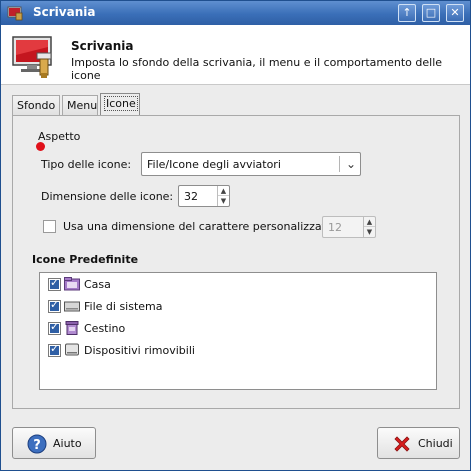 The image size is (471, 471). What do you see at coordinates (238, 307) in the screenshot?
I see `list-item: ✓ File di sistema` at bounding box center [238, 307].